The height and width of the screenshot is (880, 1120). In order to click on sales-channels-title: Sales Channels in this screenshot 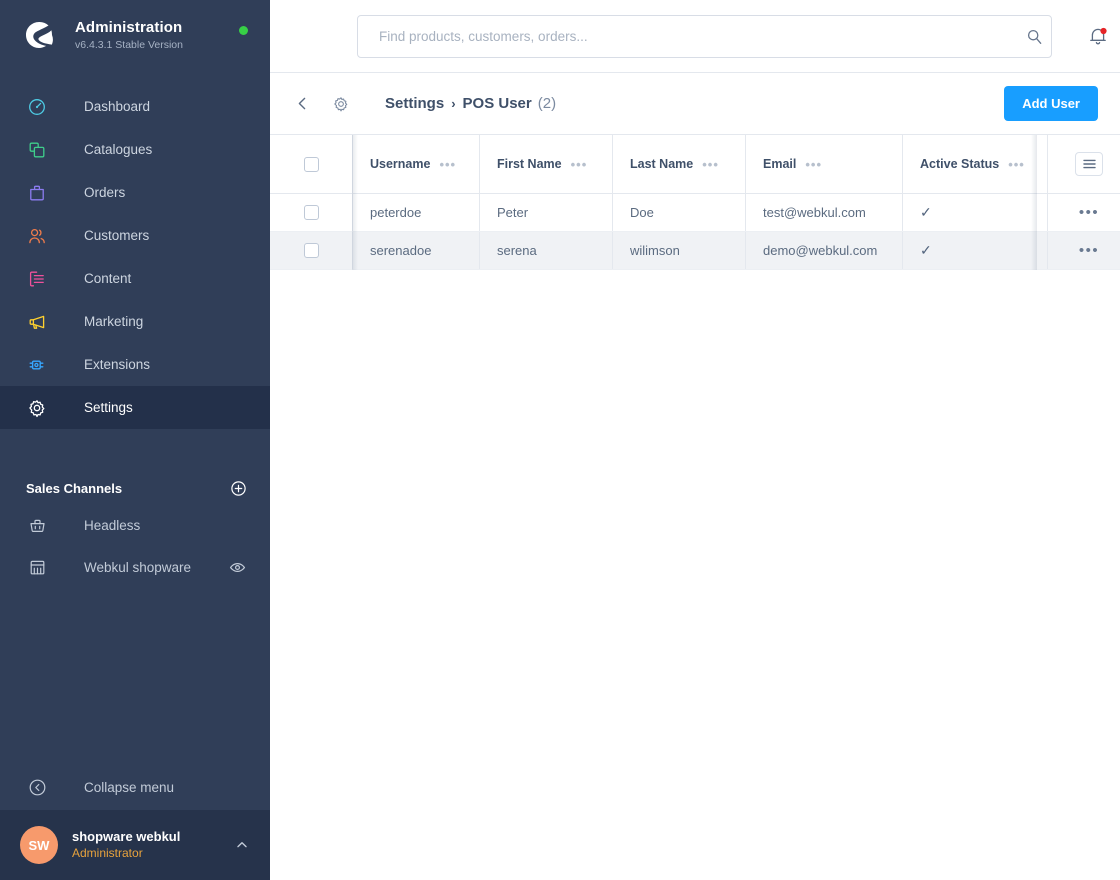, I will do `click(74, 488)`.